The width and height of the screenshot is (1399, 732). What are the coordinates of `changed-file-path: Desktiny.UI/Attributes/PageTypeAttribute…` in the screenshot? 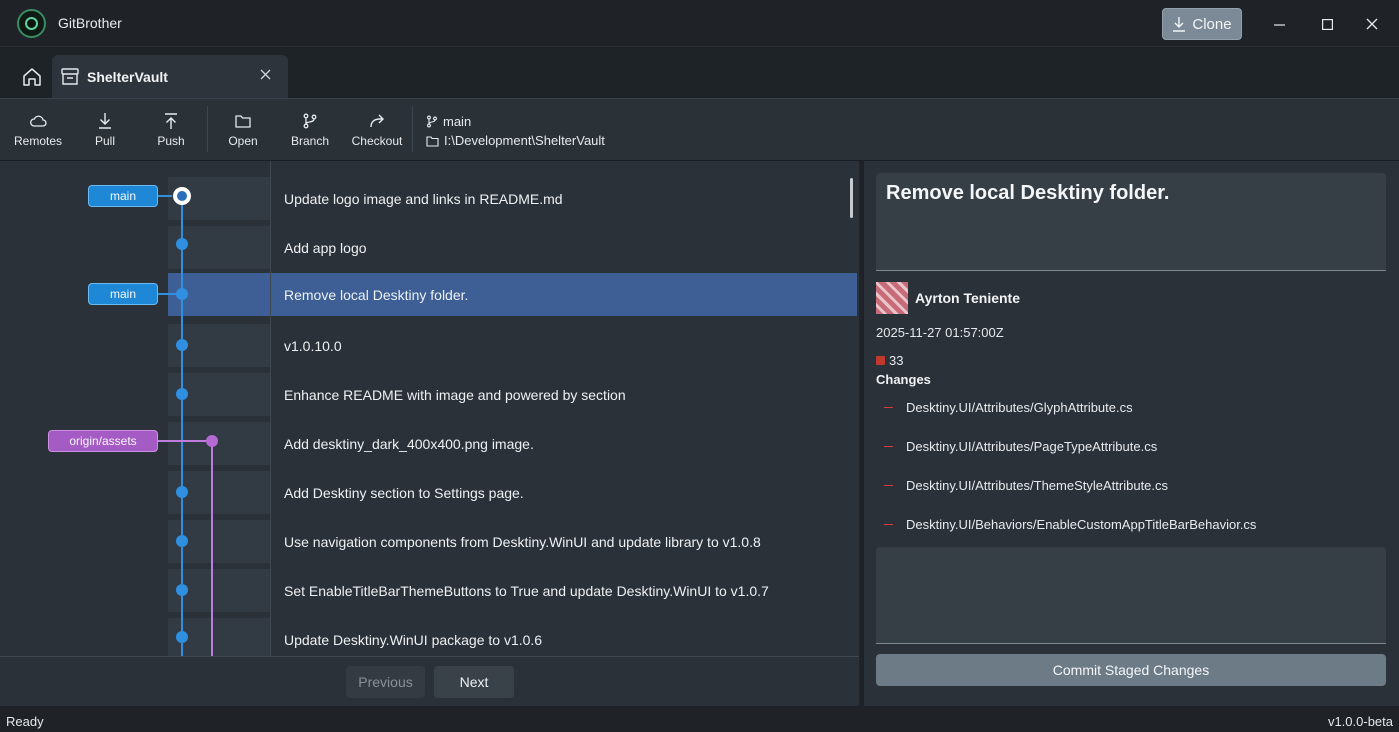 It's located at (1032, 446).